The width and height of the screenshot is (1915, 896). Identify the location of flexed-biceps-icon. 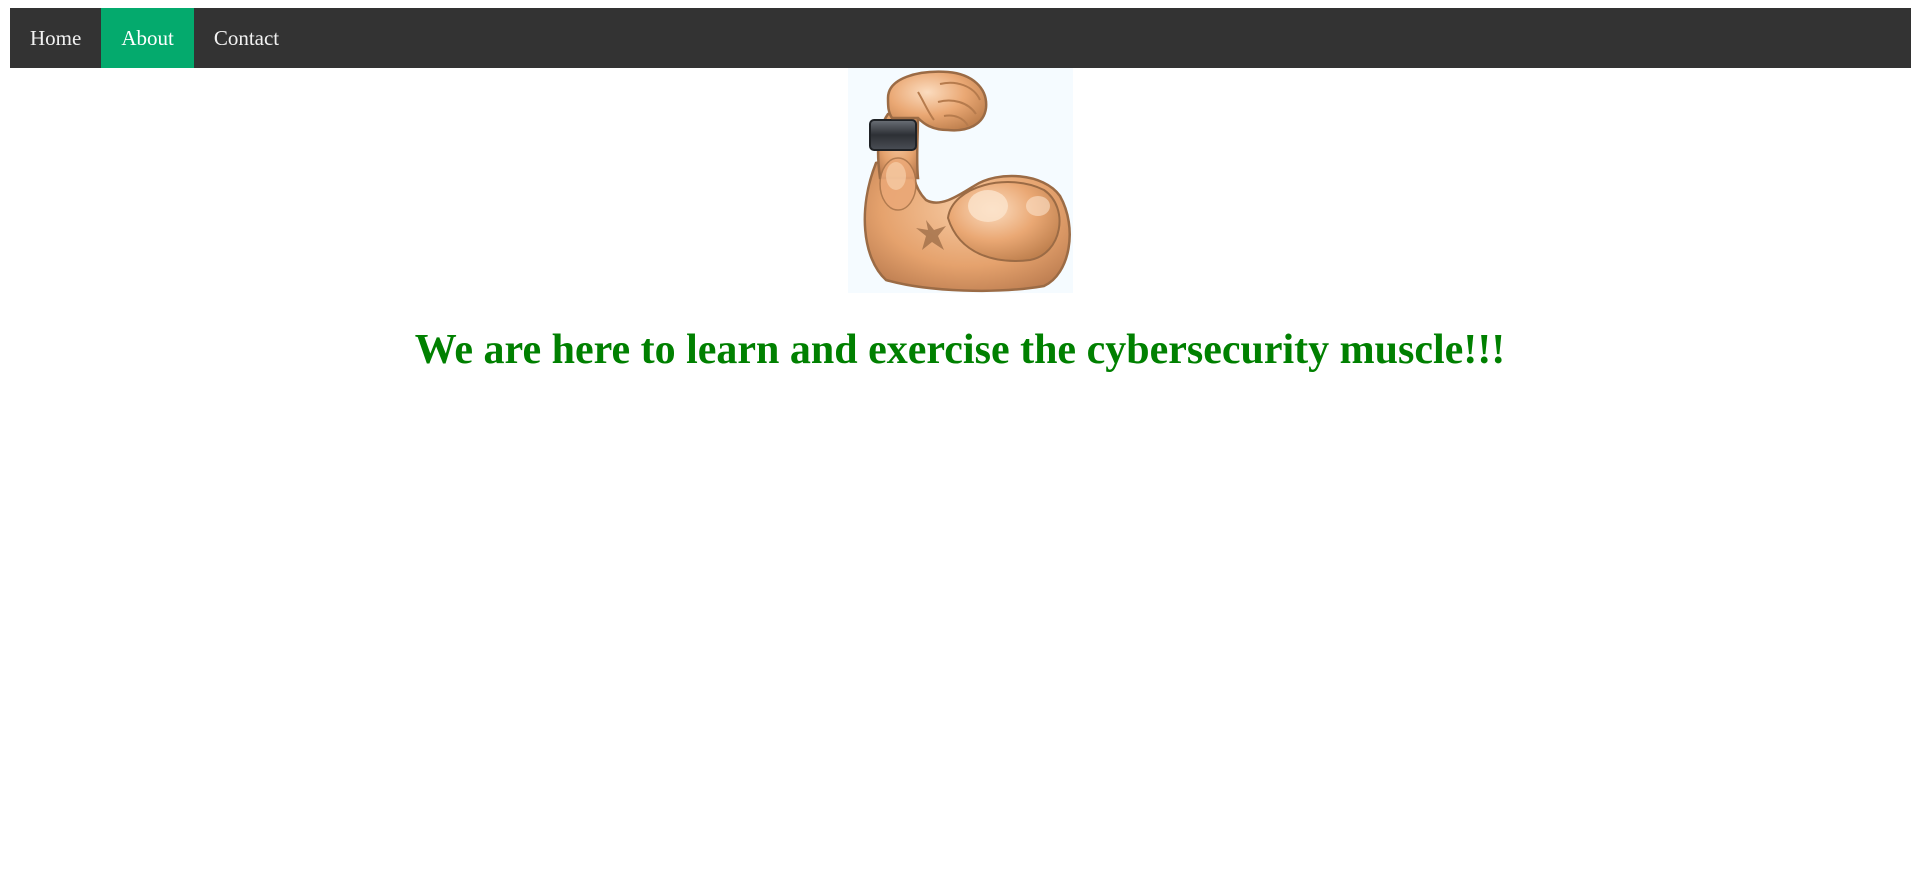
(967, 181).